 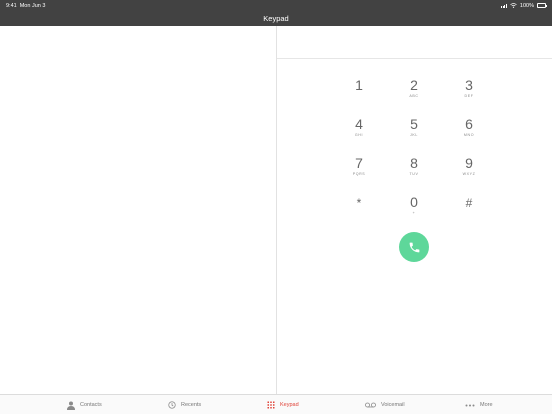 I want to click on key-digit: 7, so click(x=359, y=163).